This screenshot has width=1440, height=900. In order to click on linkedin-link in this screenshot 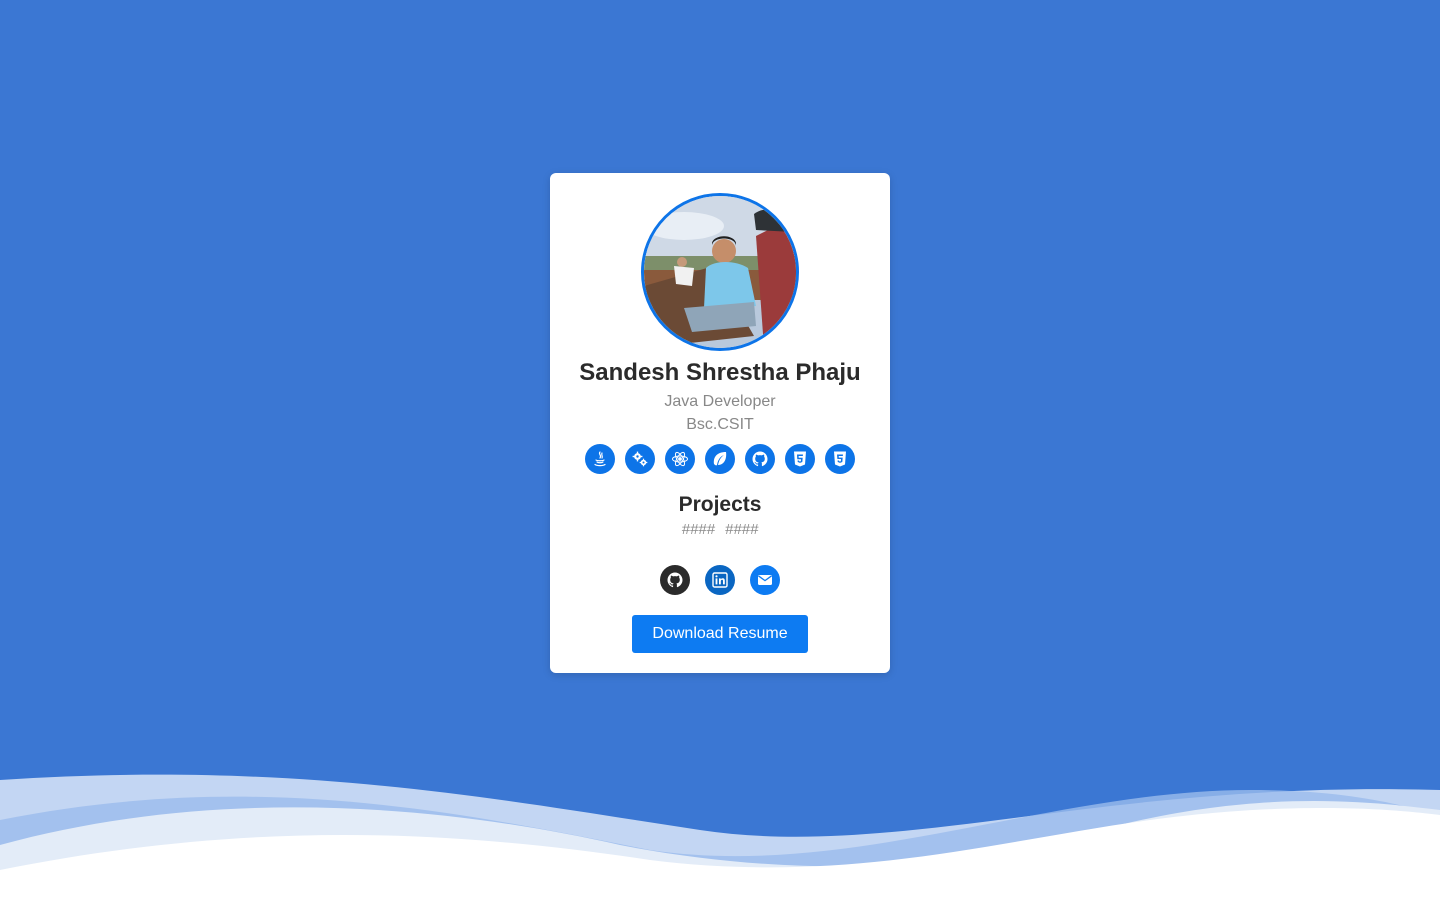, I will do `click(720, 580)`.